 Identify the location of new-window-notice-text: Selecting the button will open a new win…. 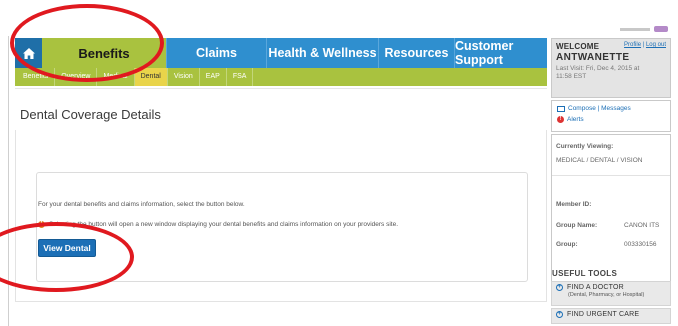
(224, 224).